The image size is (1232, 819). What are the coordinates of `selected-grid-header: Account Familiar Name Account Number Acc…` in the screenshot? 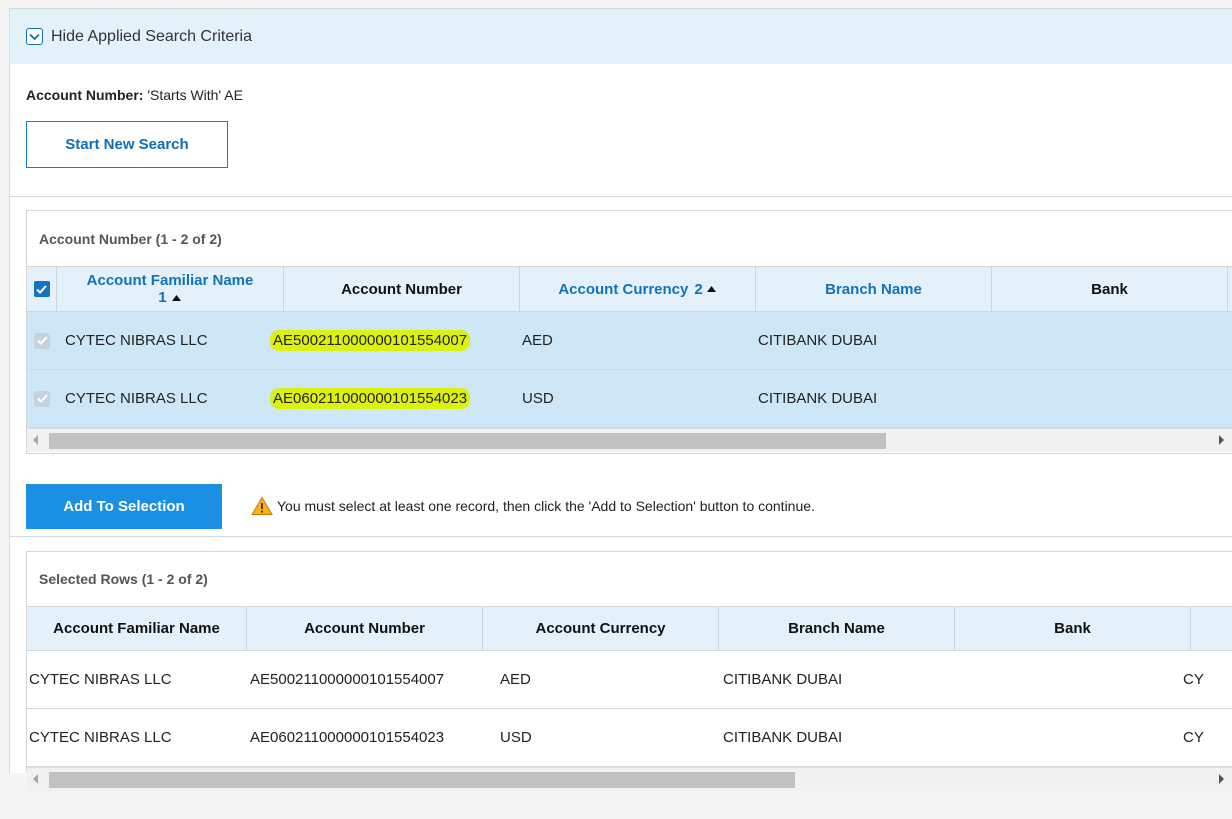 It's located at (629, 628).